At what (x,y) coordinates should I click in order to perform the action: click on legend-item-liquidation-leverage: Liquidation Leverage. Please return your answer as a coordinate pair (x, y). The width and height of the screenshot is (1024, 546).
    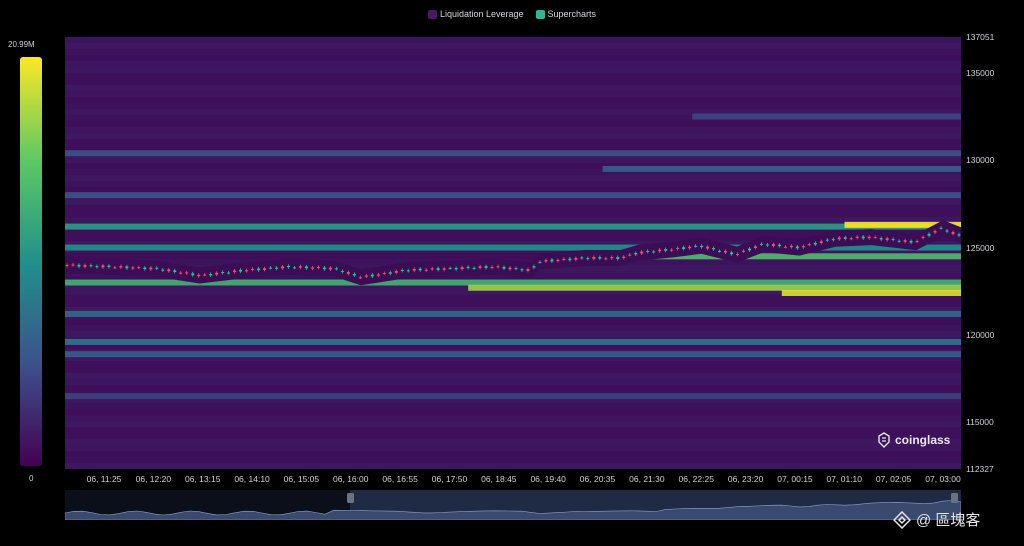
    Looking at the image, I should click on (475, 14).